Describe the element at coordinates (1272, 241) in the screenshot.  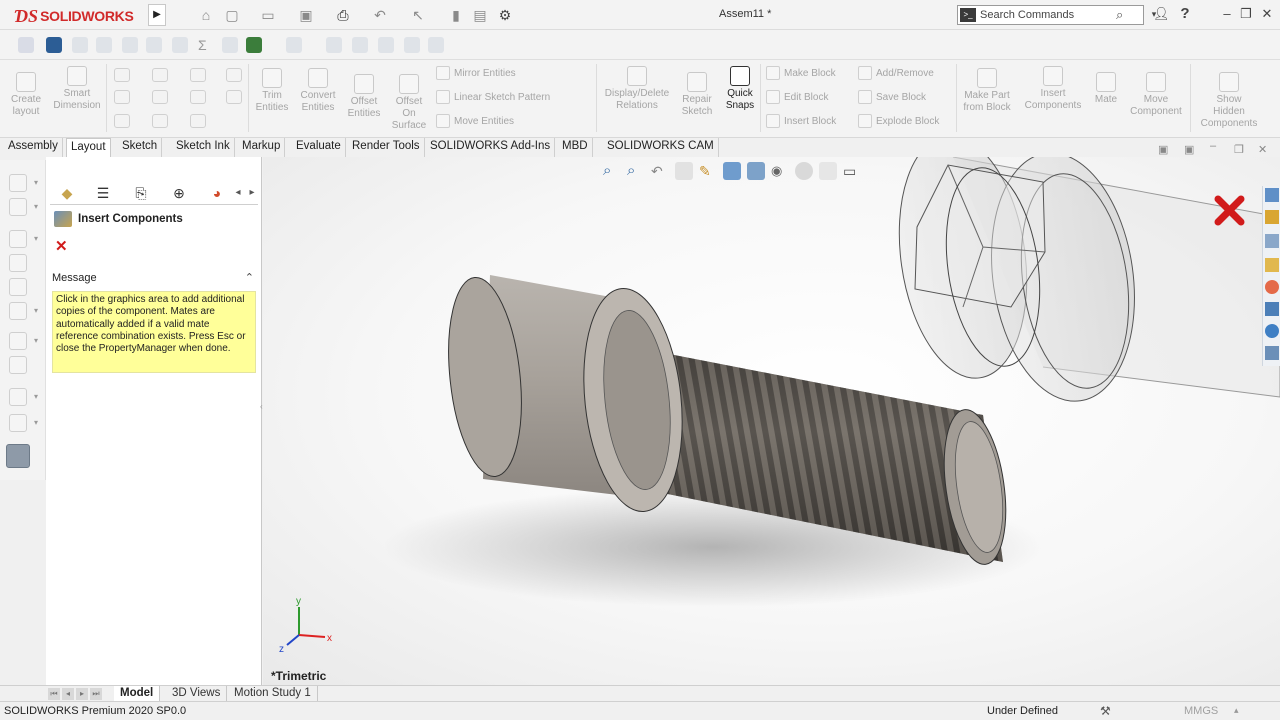
I see `file-explorer-icon` at that location.